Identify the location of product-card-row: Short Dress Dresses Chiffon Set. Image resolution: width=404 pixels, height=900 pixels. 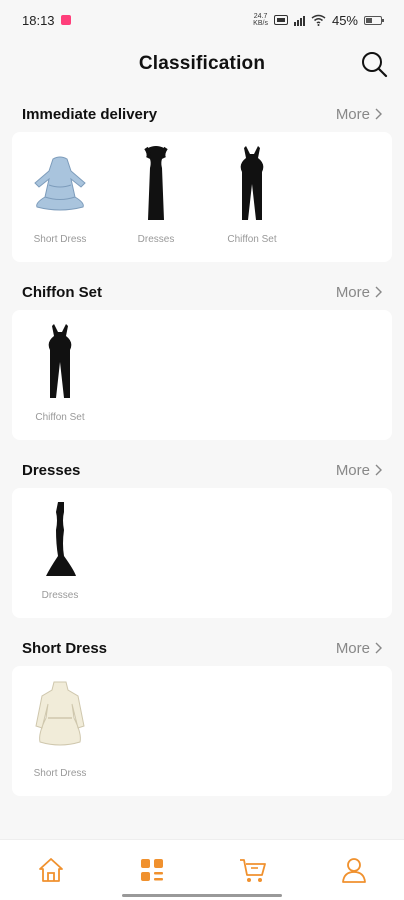
(202, 197).